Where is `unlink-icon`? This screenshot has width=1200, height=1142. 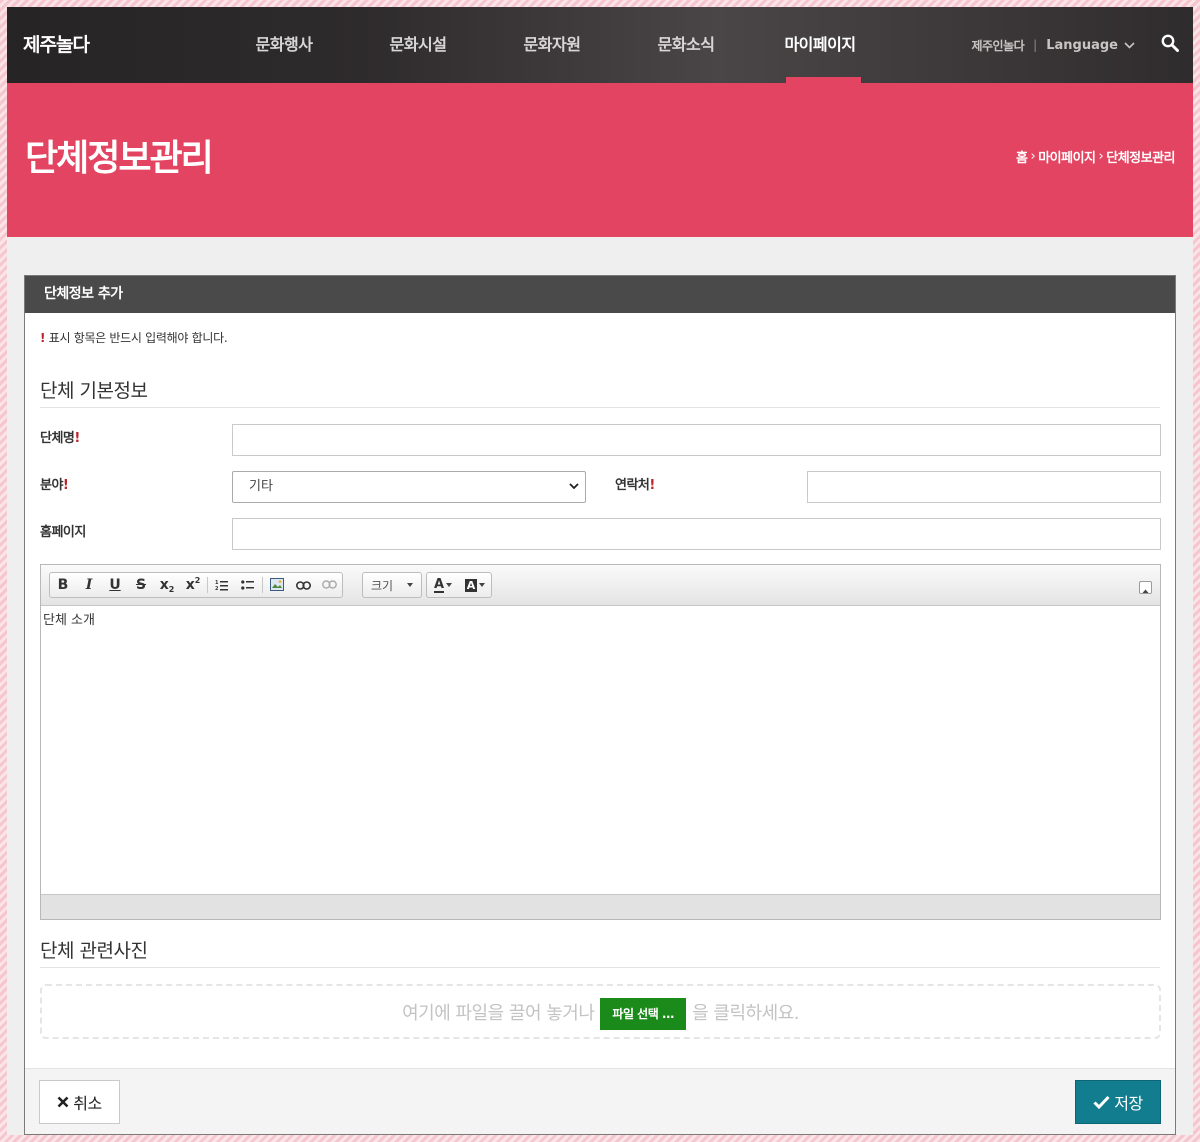
unlink-icon is located at coordinates (329, 585).